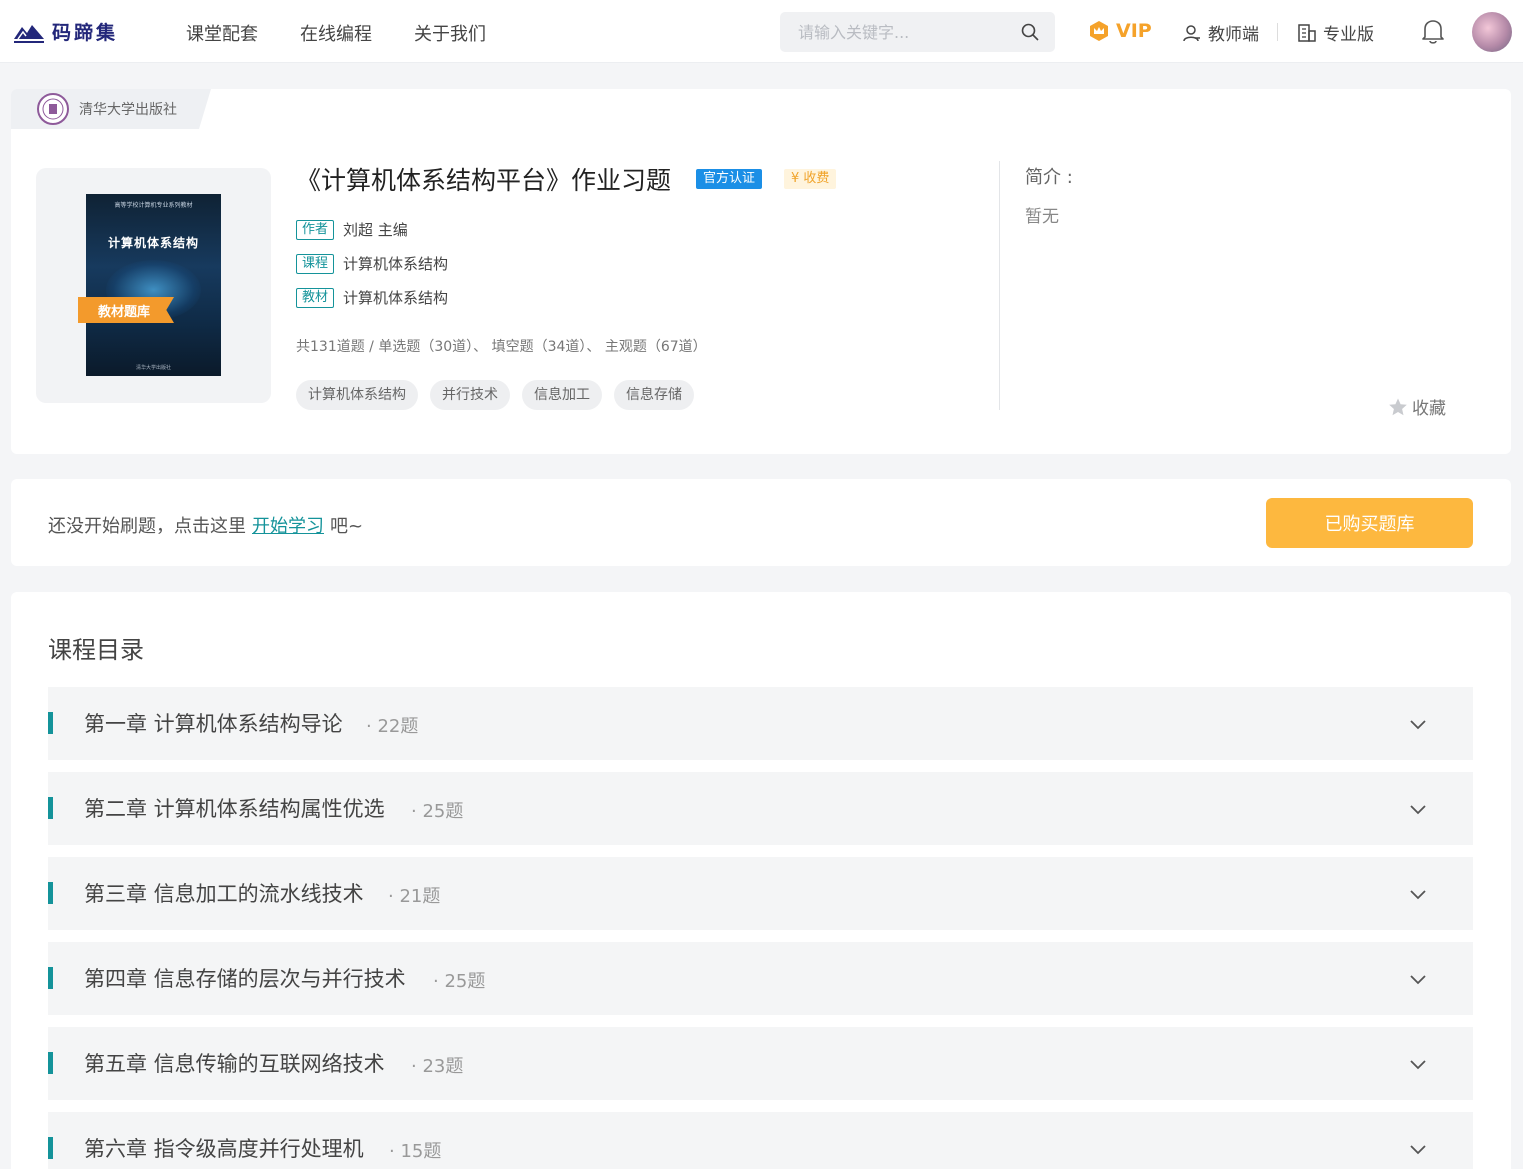  I want to click on meta-tag: 作者, so click(315, 229).